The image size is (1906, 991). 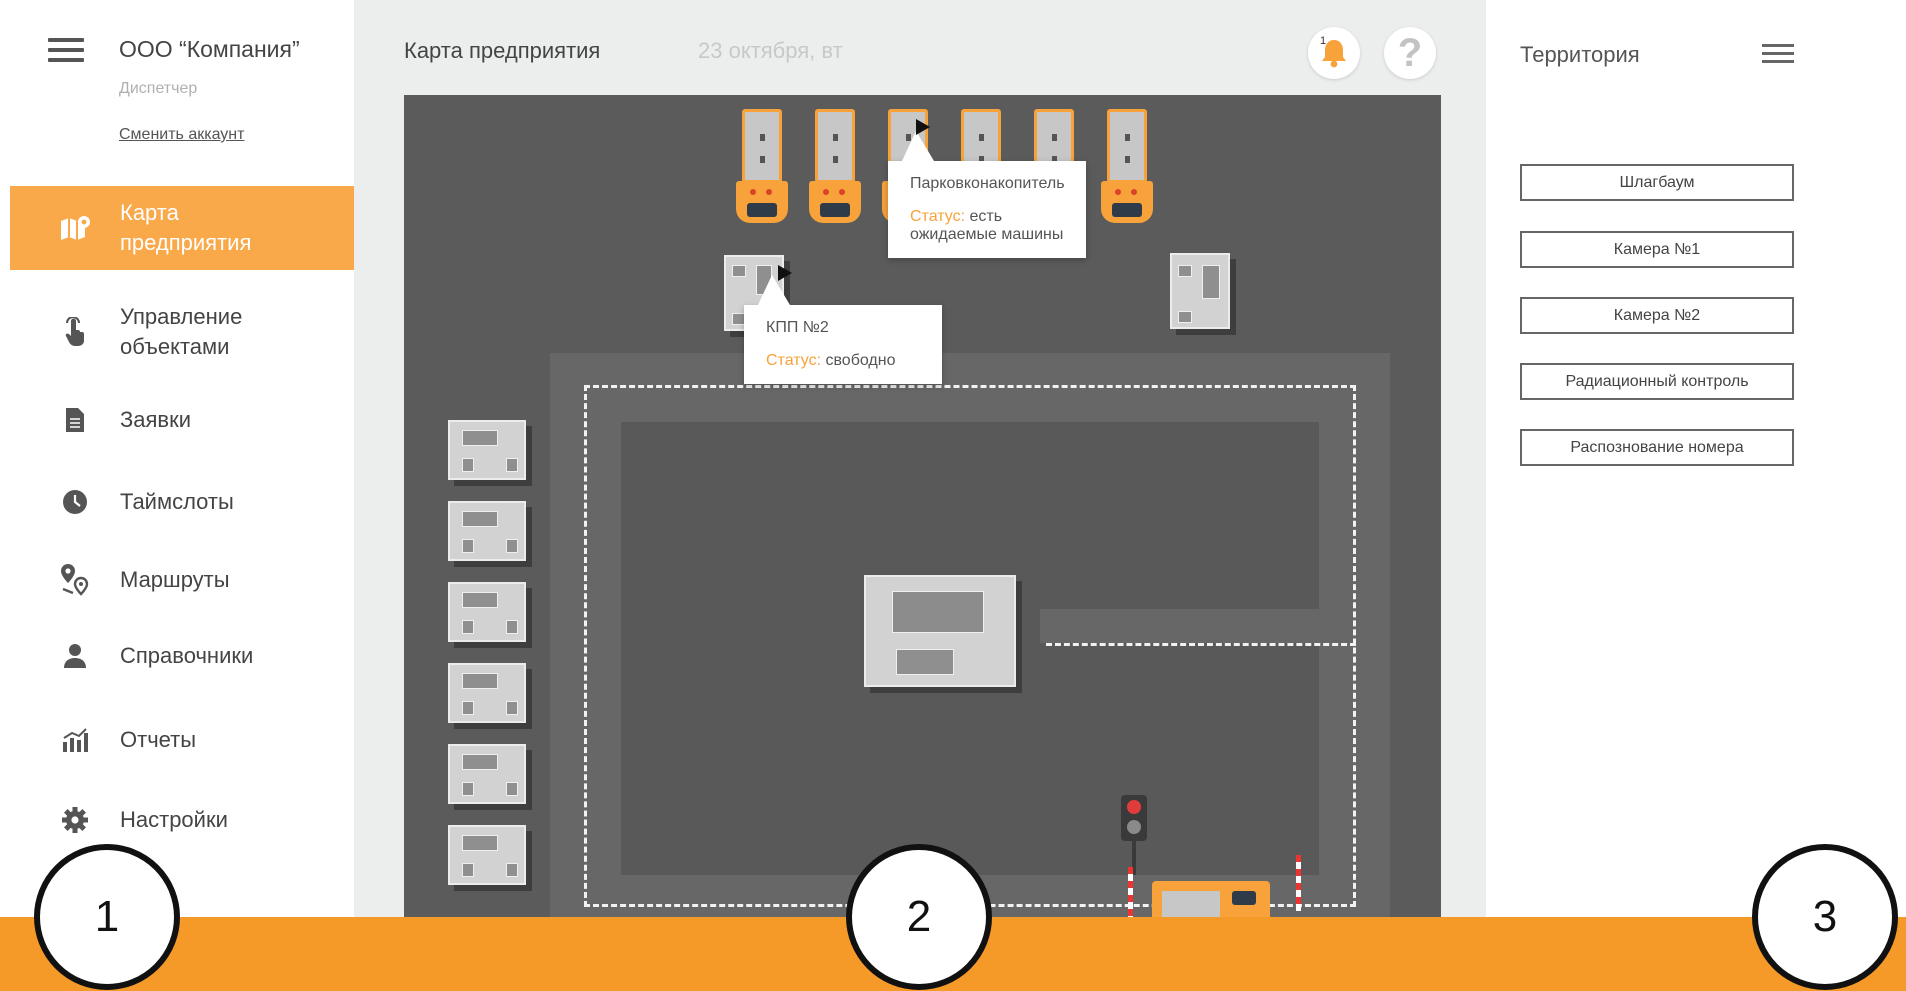 I want to click on sidebar-item-label: Управление объектами, so click(x=181, y=331).